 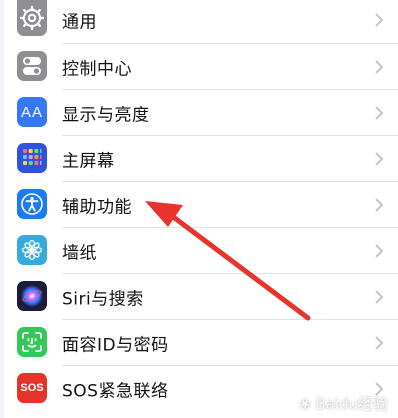 I want to click on settings-row-label: 显示与亮度, so click(x=106, y=115).